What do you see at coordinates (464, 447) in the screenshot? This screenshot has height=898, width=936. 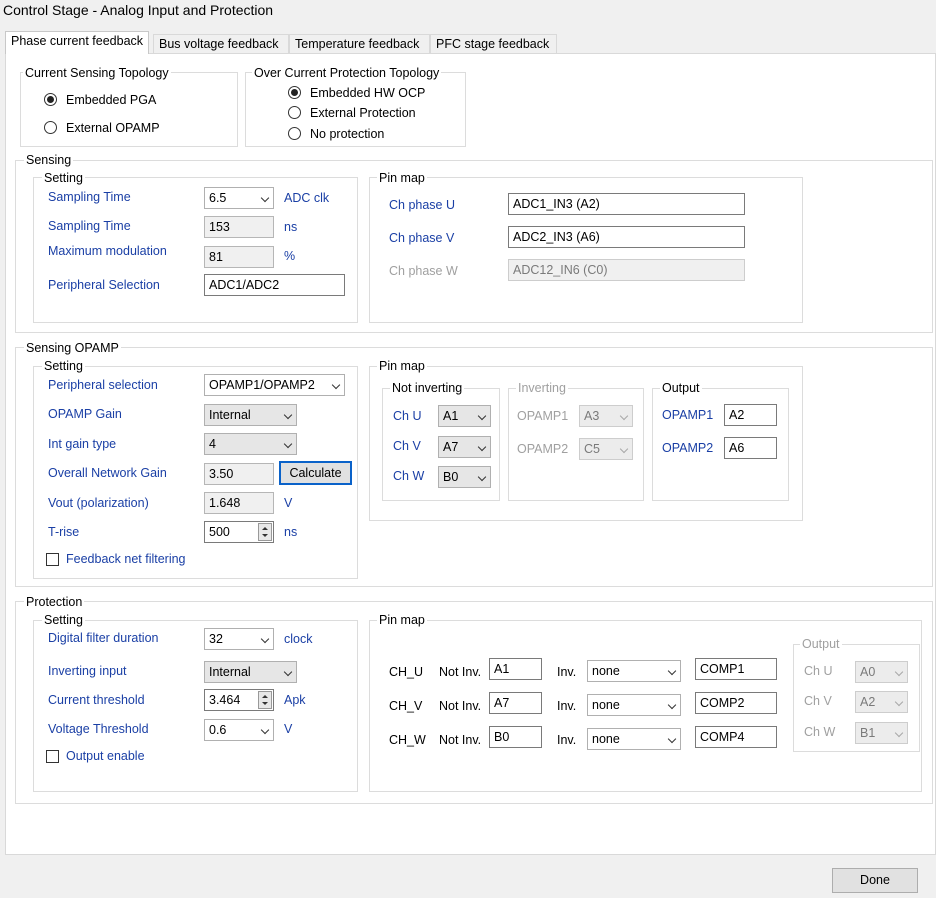 I see `ni-ch-v-select: A7` at bounding box center [464, 447].